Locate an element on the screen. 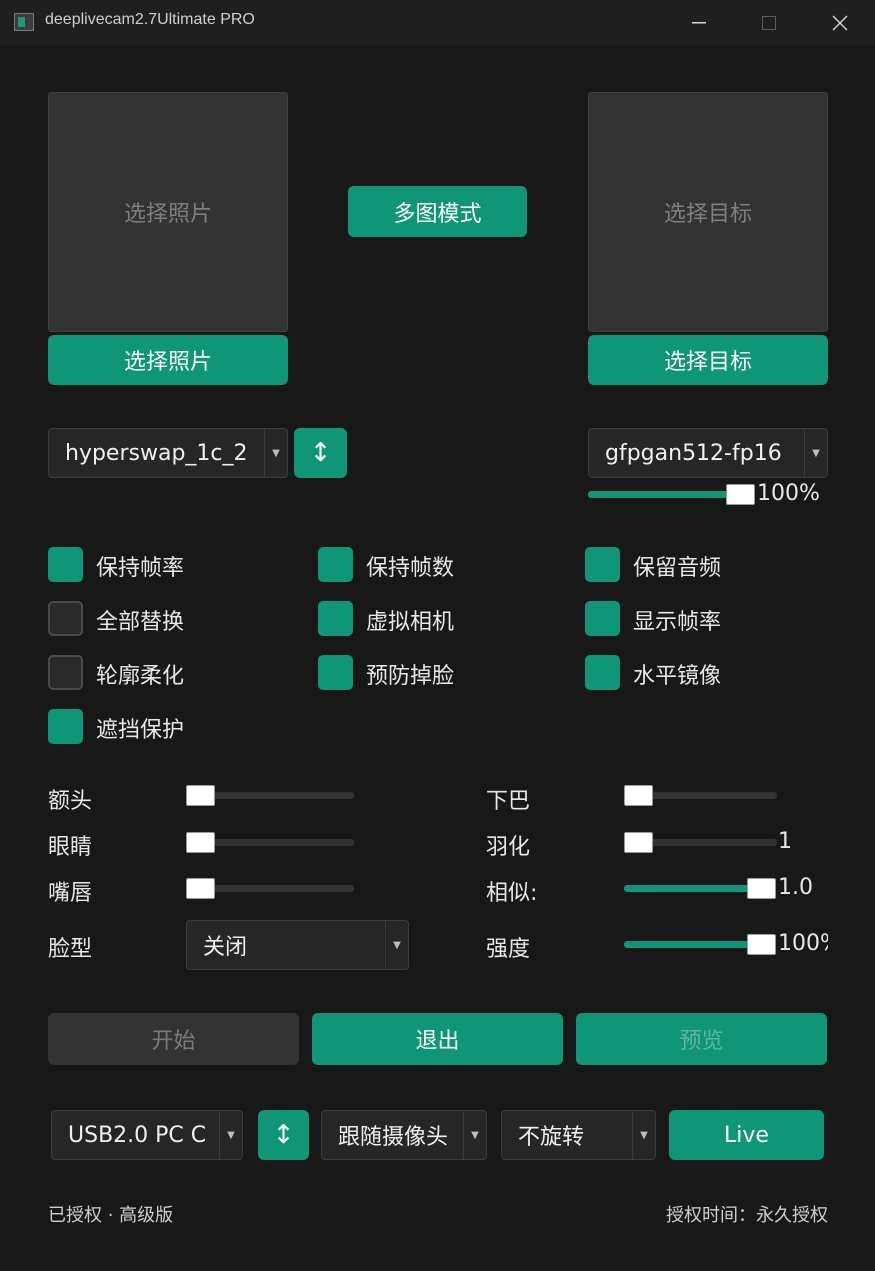 This screenshot has height=1271, width=875. select-source-button: 选择照片 is located at coordinates (168, 360).